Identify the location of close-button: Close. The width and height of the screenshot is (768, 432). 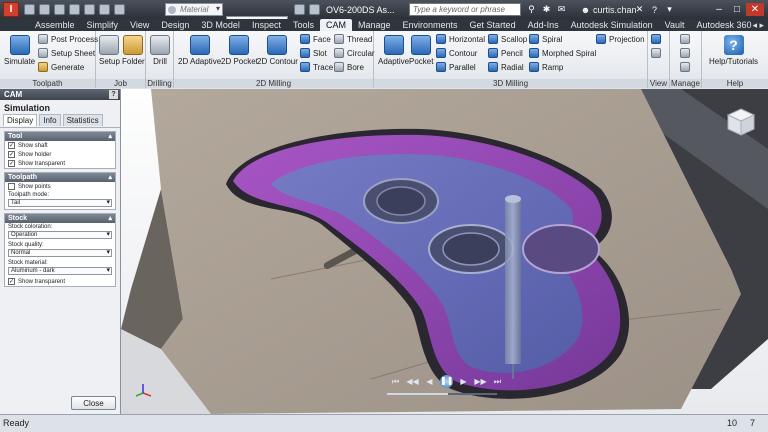
(93, 403).